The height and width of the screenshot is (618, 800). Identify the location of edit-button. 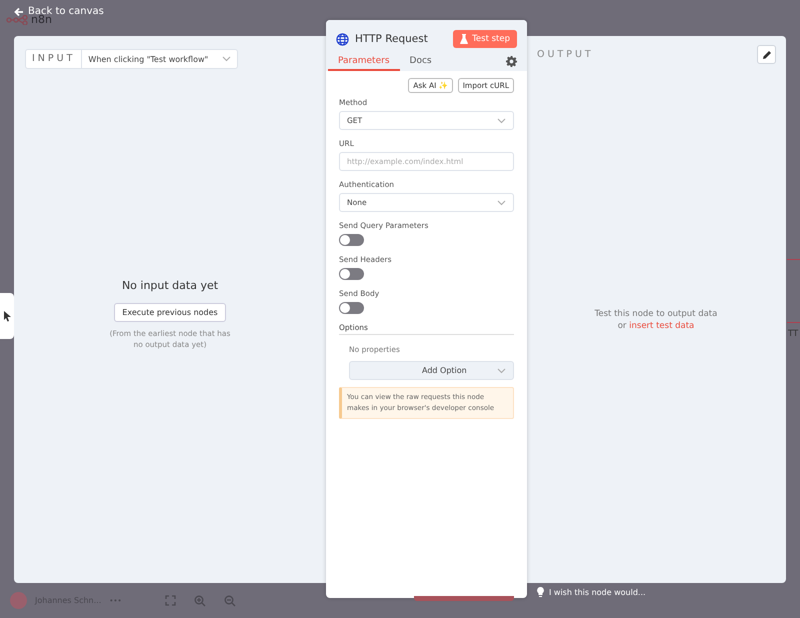
(766, 54).